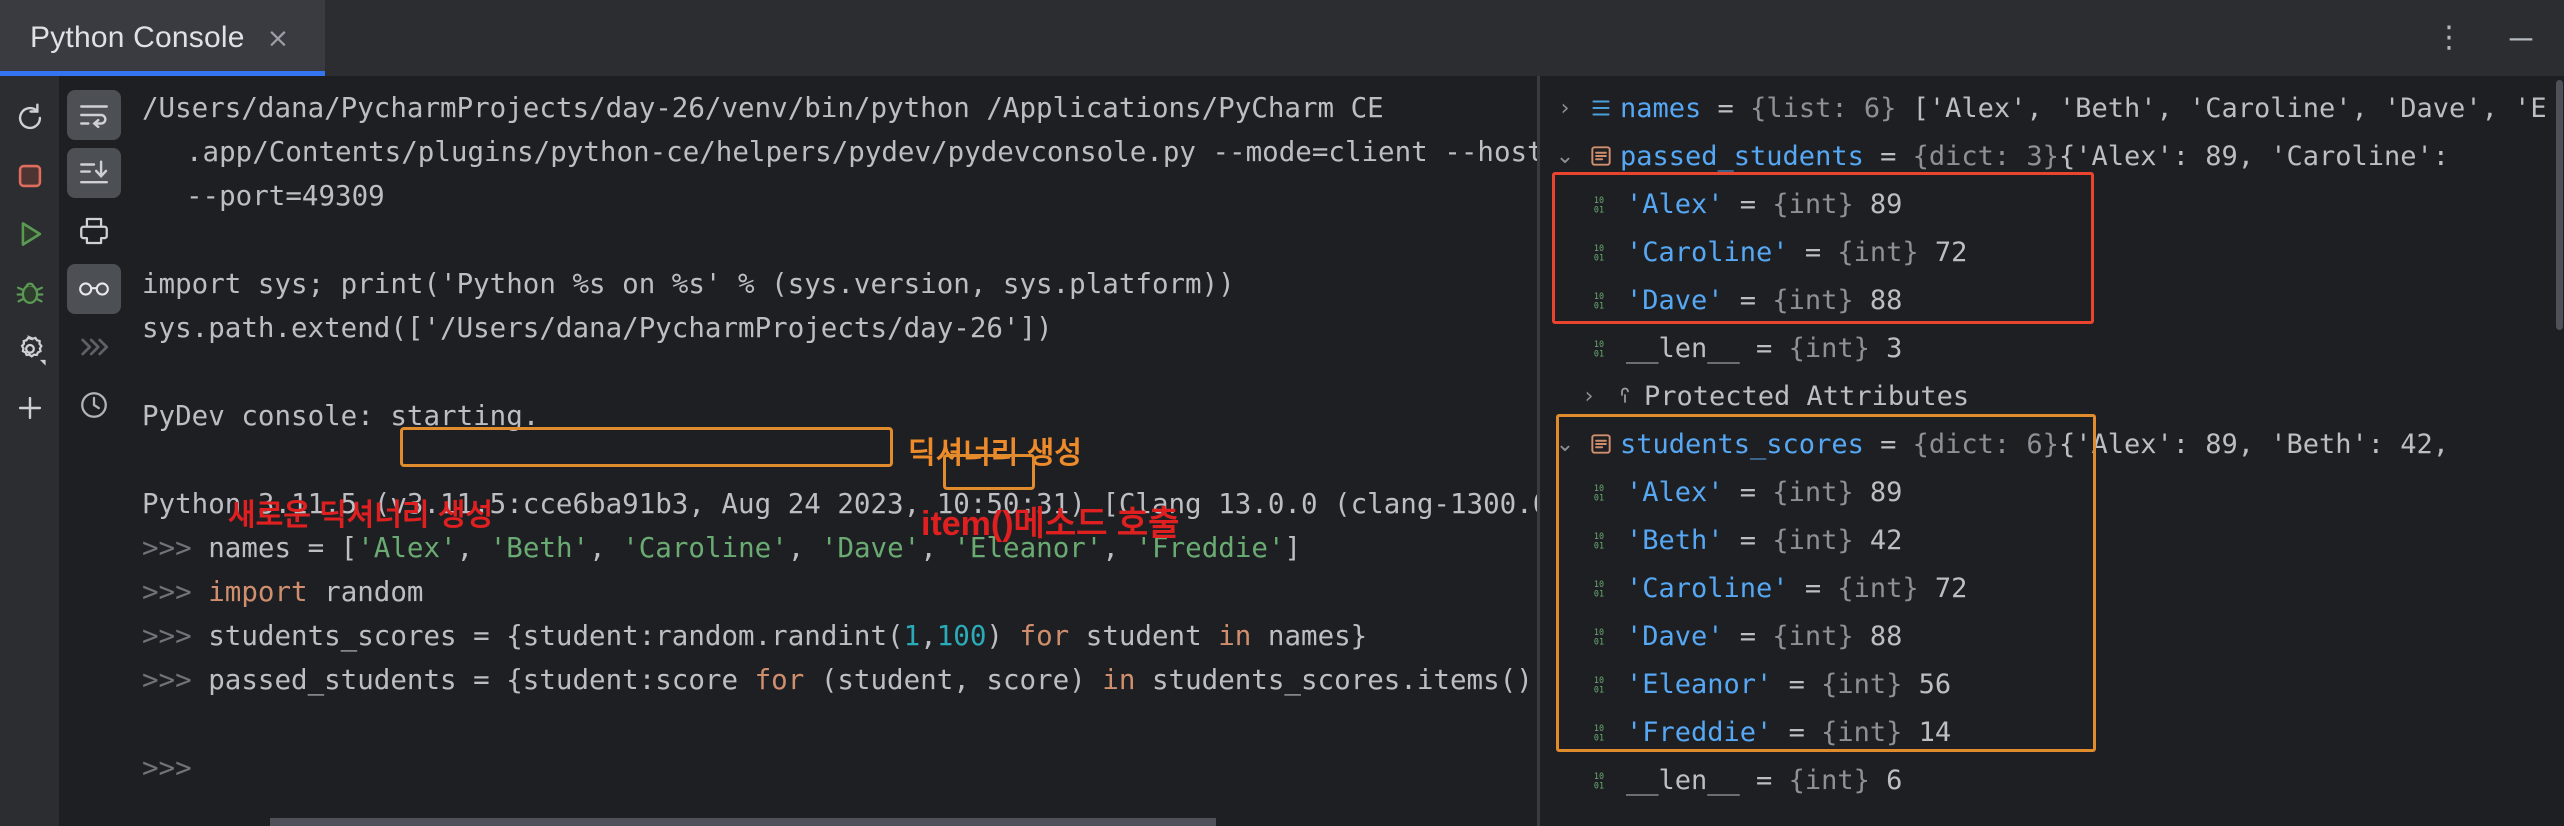 The width and height of the screenshot is (2564, 826). I want to click on glasses-icon, so click(94, 289).